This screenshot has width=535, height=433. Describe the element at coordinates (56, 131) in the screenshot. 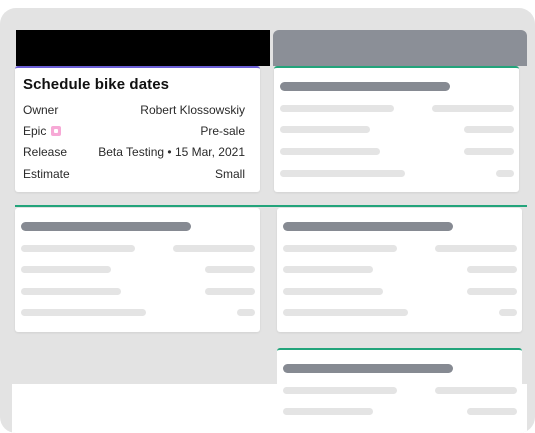

I see `epic-badge-icon` at that location.